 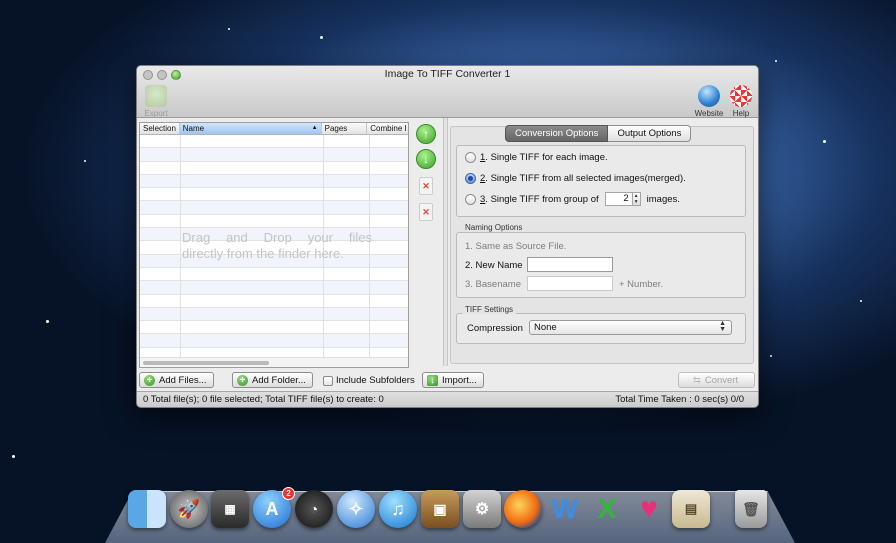 I want to click on drop-hint-line1: Drag and Drop your files, so click(x=277, y=237).